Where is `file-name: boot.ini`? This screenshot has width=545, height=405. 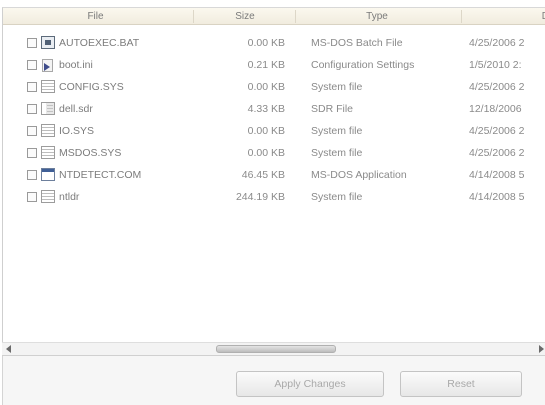
file-name: boot.ini is located at coordinates (76, 65).